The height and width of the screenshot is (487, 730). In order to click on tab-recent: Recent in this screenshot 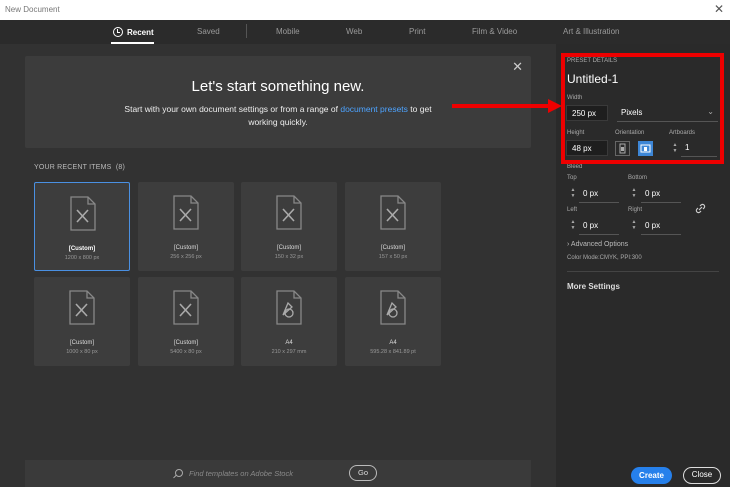, I will do `click(132, 35)`.